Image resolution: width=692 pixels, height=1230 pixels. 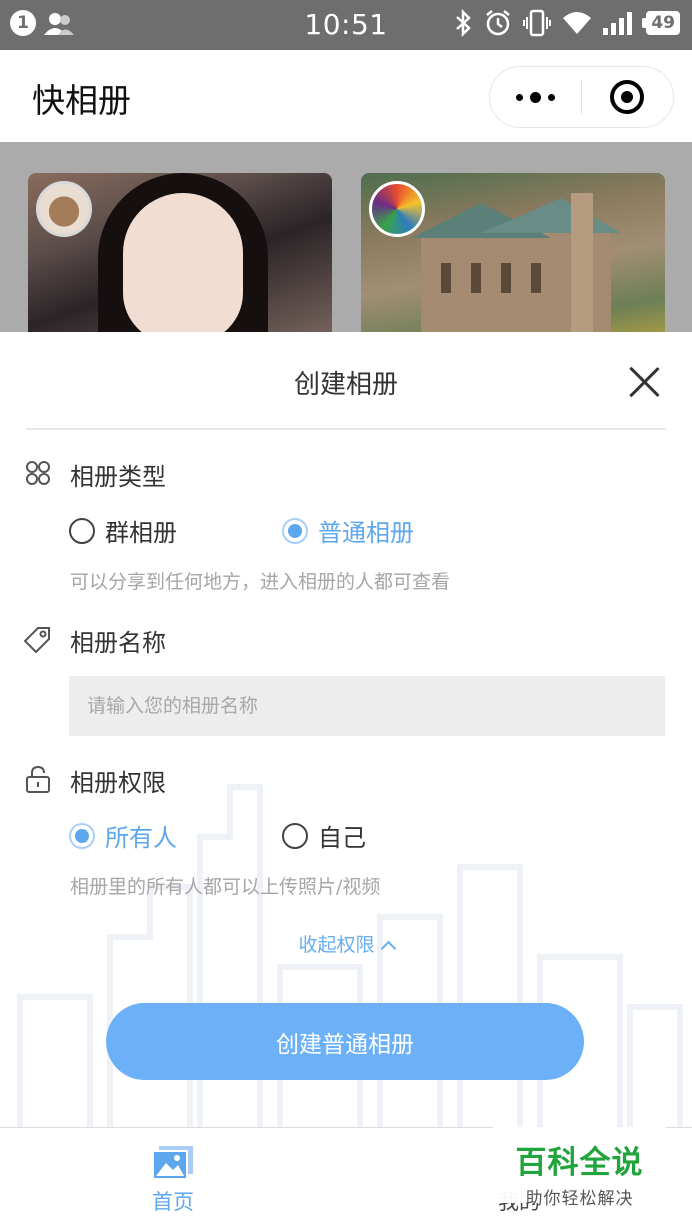 What do you see at coordinates (366, 533) in the screenshot?
I see `radio-label: 普通相册` at bounding box center [366, 533].